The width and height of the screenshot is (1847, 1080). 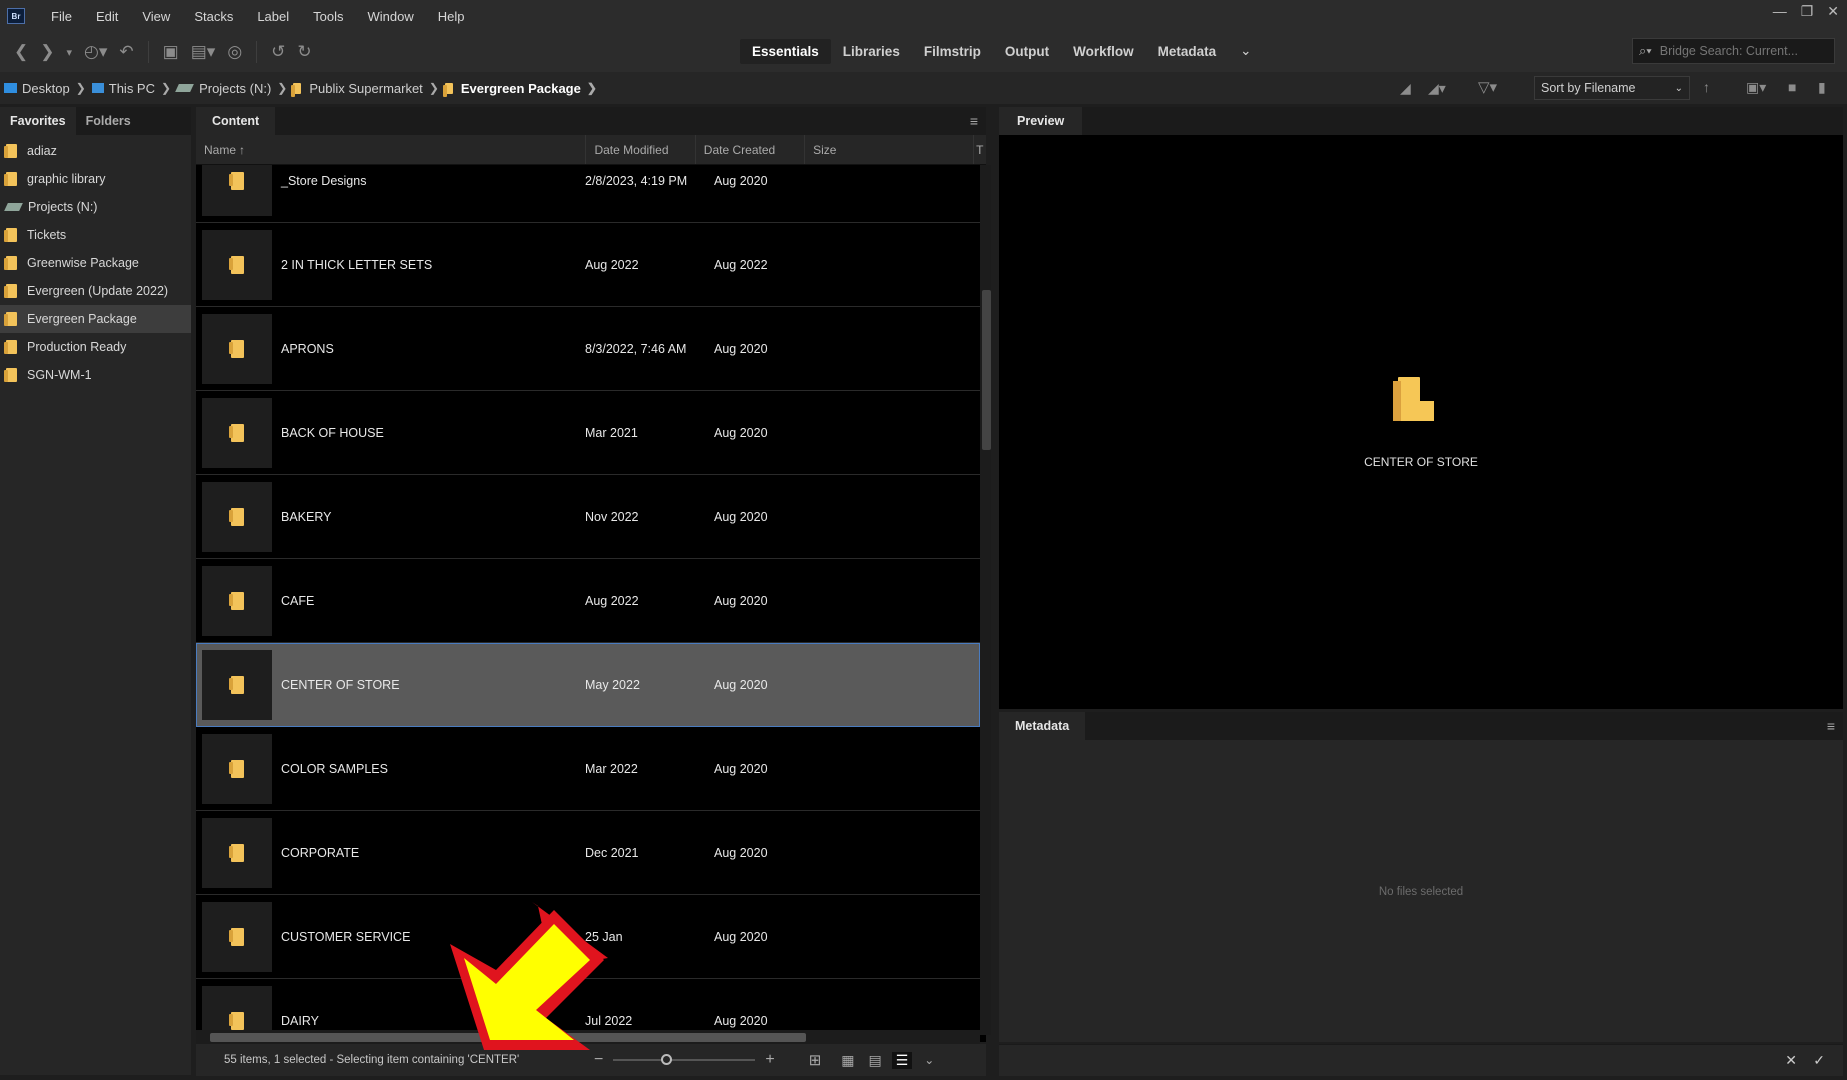 What do you see at coordinates (871, 51) in the screenshot?
I see `workspace-libraries: Libraries` at bounding box center [871, 51].